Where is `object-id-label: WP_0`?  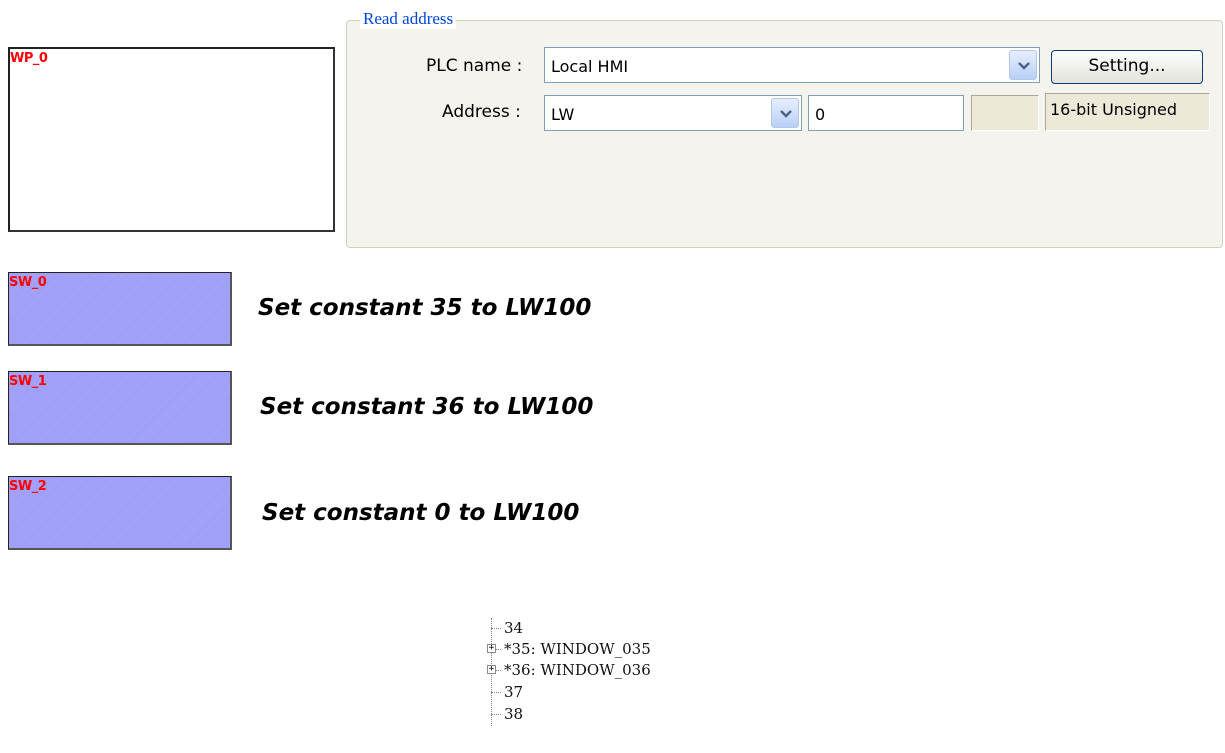
object-id-label: WP_0 is located at coordinates (29, 58).